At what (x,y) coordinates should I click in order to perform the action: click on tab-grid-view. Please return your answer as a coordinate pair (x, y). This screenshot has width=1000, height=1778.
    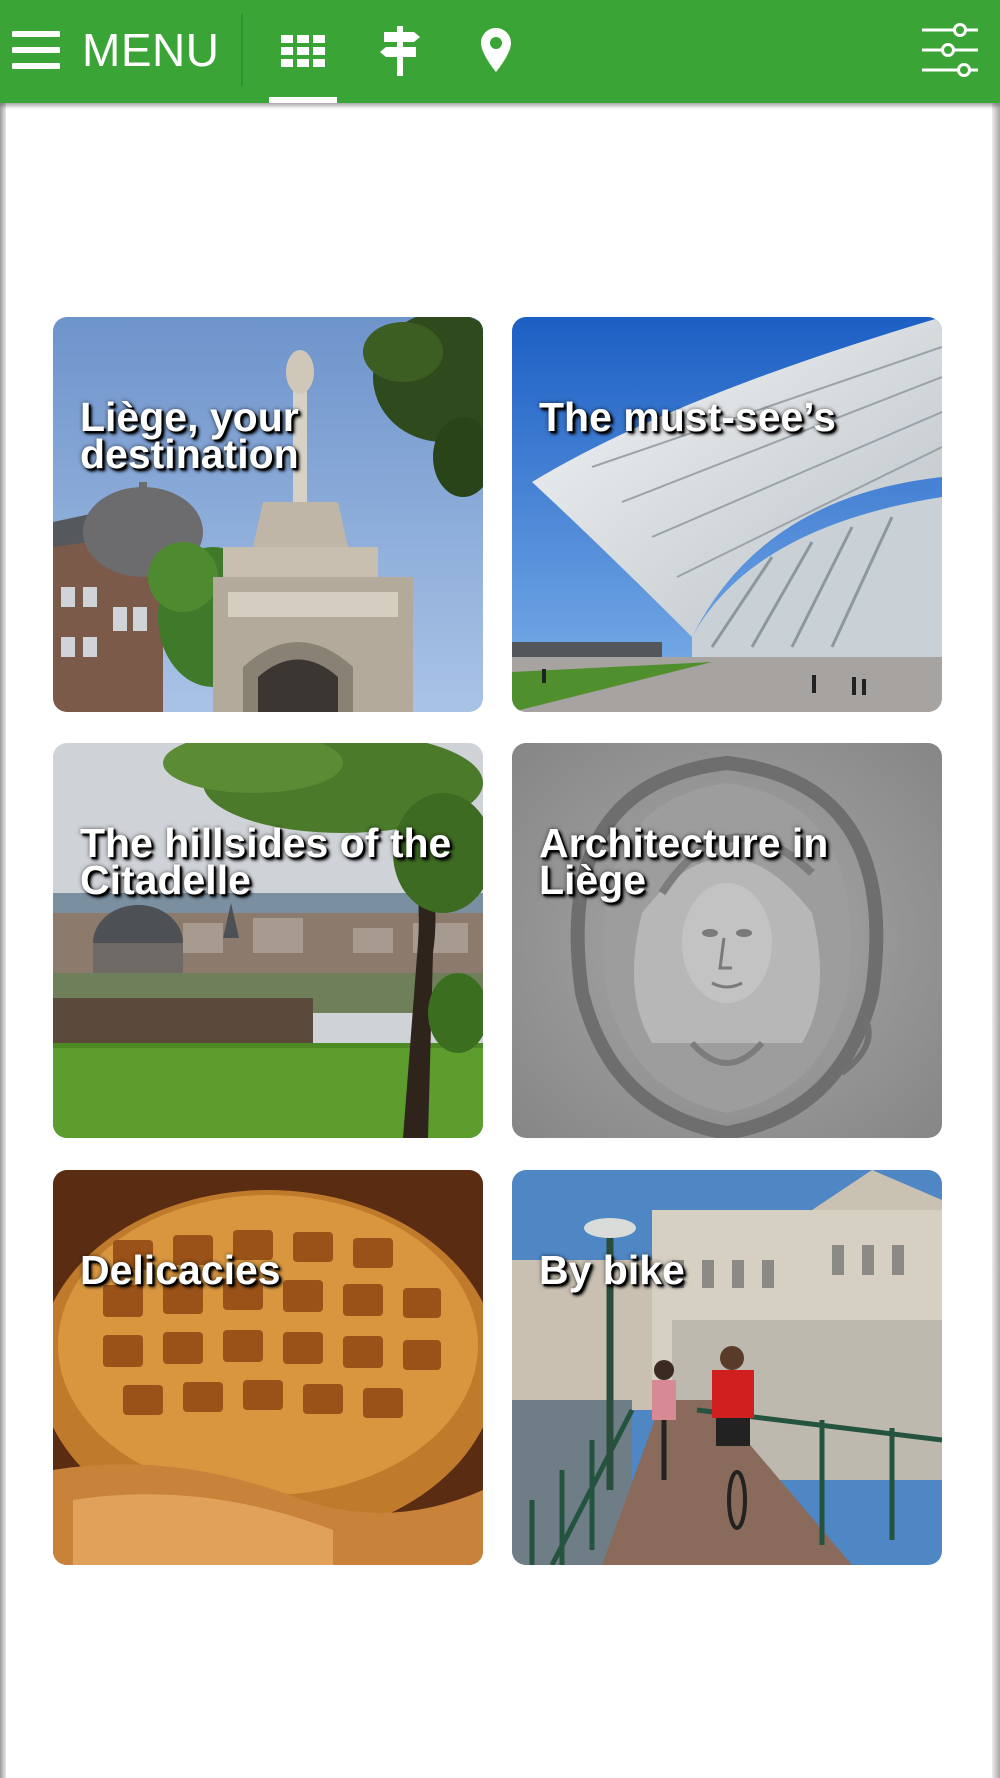
    Looking at the image, I should click on (303, 51).